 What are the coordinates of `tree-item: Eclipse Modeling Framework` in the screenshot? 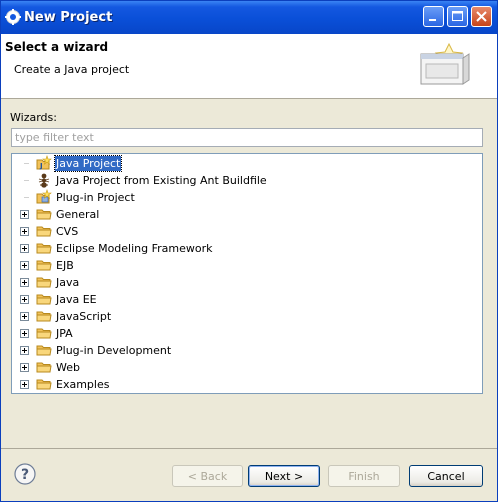 It's located at (242, 248).